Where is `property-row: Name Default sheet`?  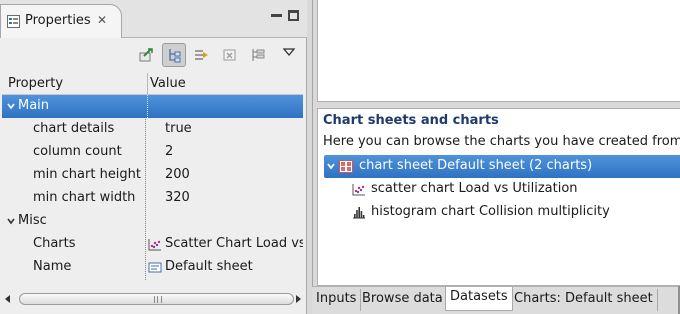
property-row: Name Default sheet is located at coordinates (152, 267).